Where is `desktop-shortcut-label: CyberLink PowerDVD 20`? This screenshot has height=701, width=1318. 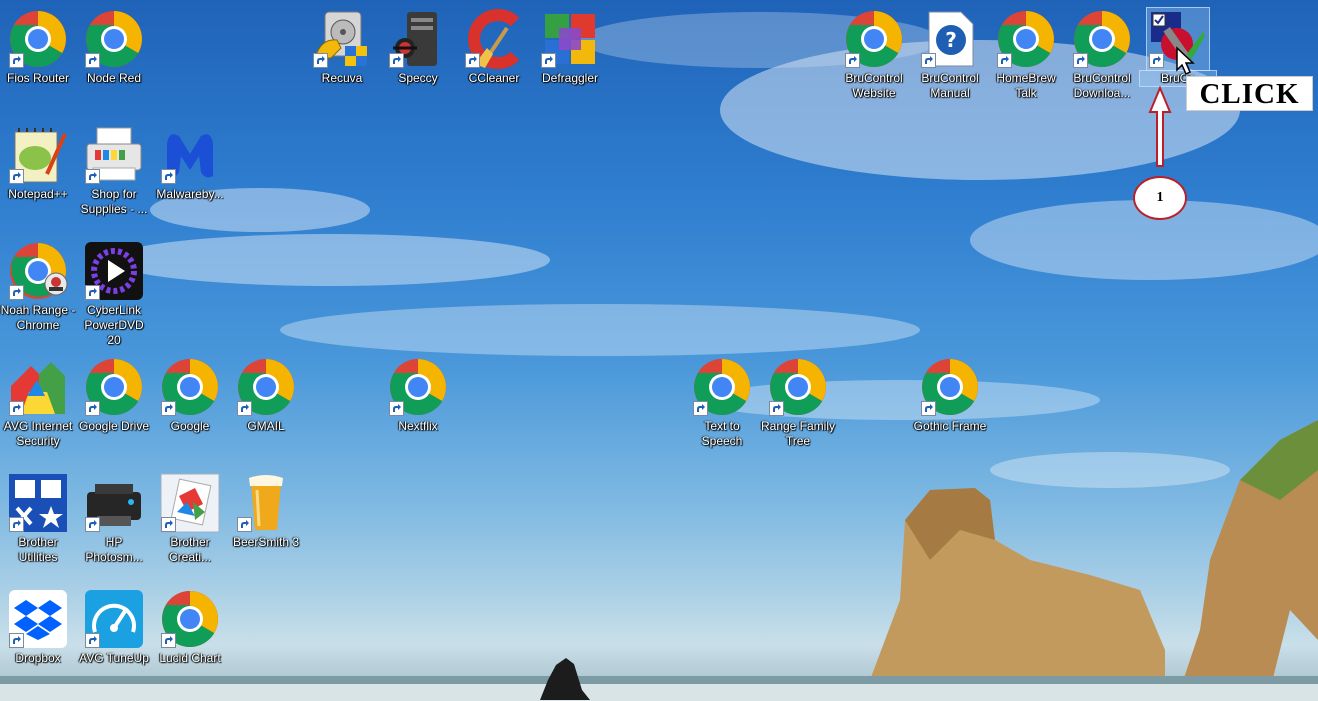
desktop-shortcut-label: CyberLink PowerDVD 20 is located at coordinates (114, 325).